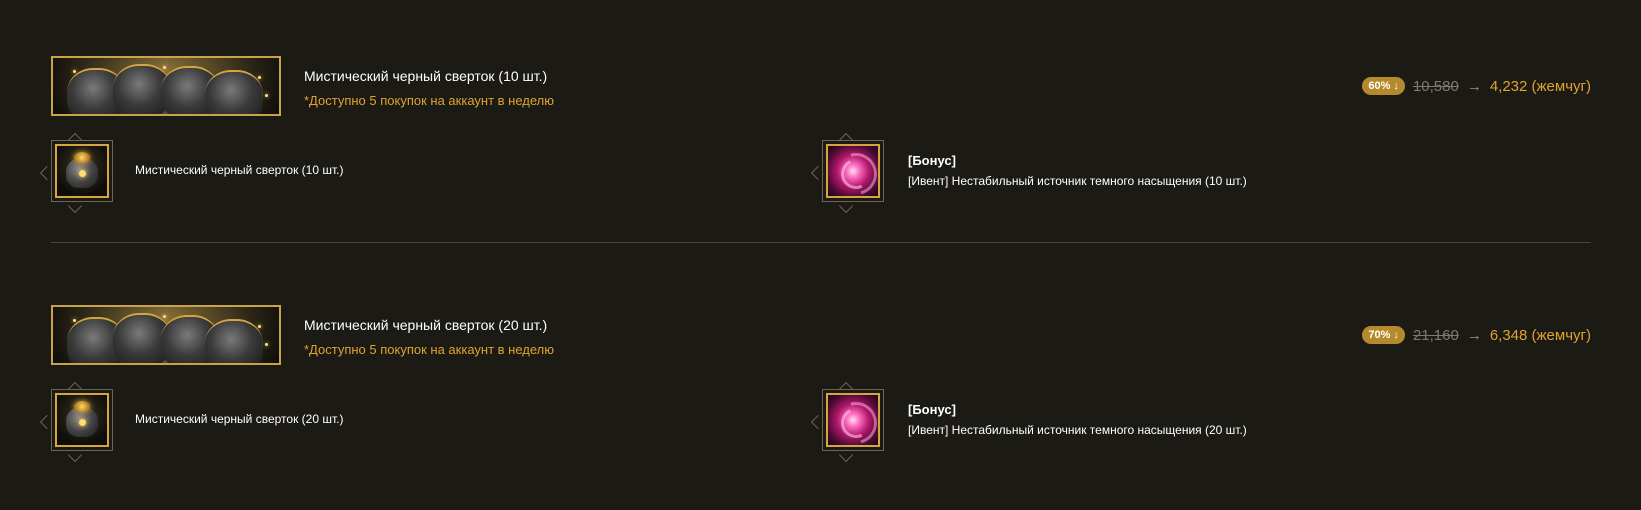  What do you see at coordinates (821, 242) in the screenshot?
I see `divider` at bounding box center [821, 242].